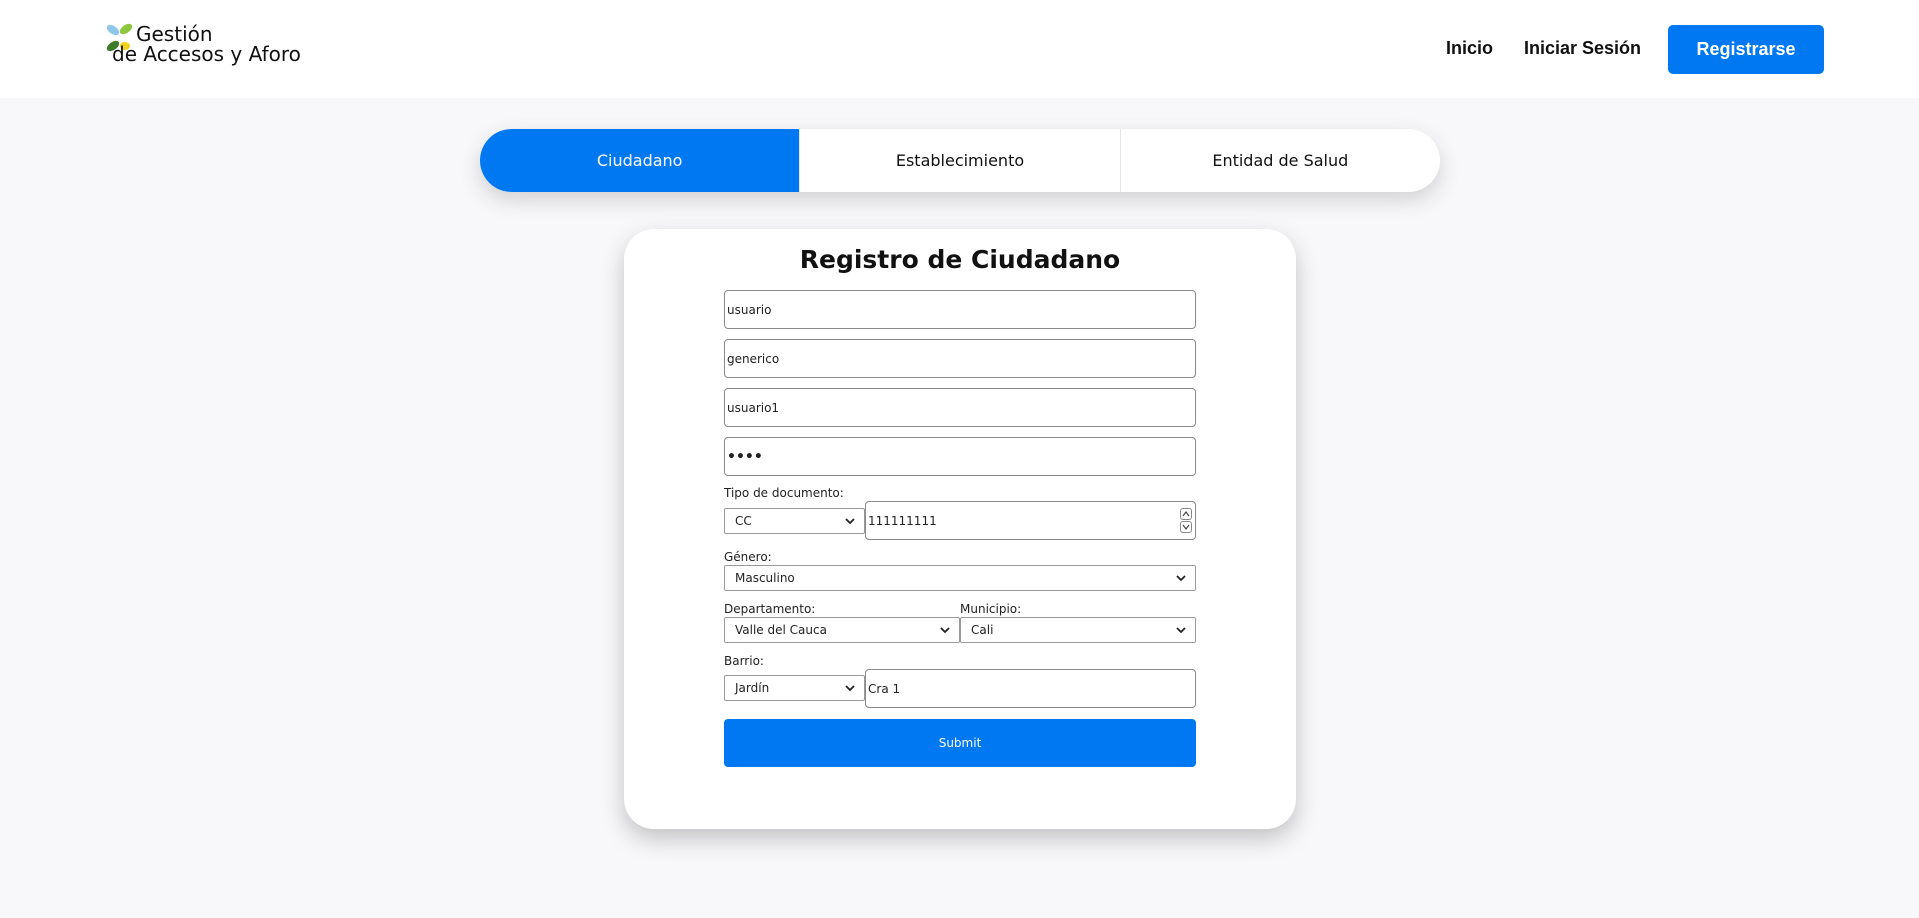  What do you see at coordinates (902, 520) in the screenshot?
I see `doc-number-value: 111111111` at bounding box center [902, 520].